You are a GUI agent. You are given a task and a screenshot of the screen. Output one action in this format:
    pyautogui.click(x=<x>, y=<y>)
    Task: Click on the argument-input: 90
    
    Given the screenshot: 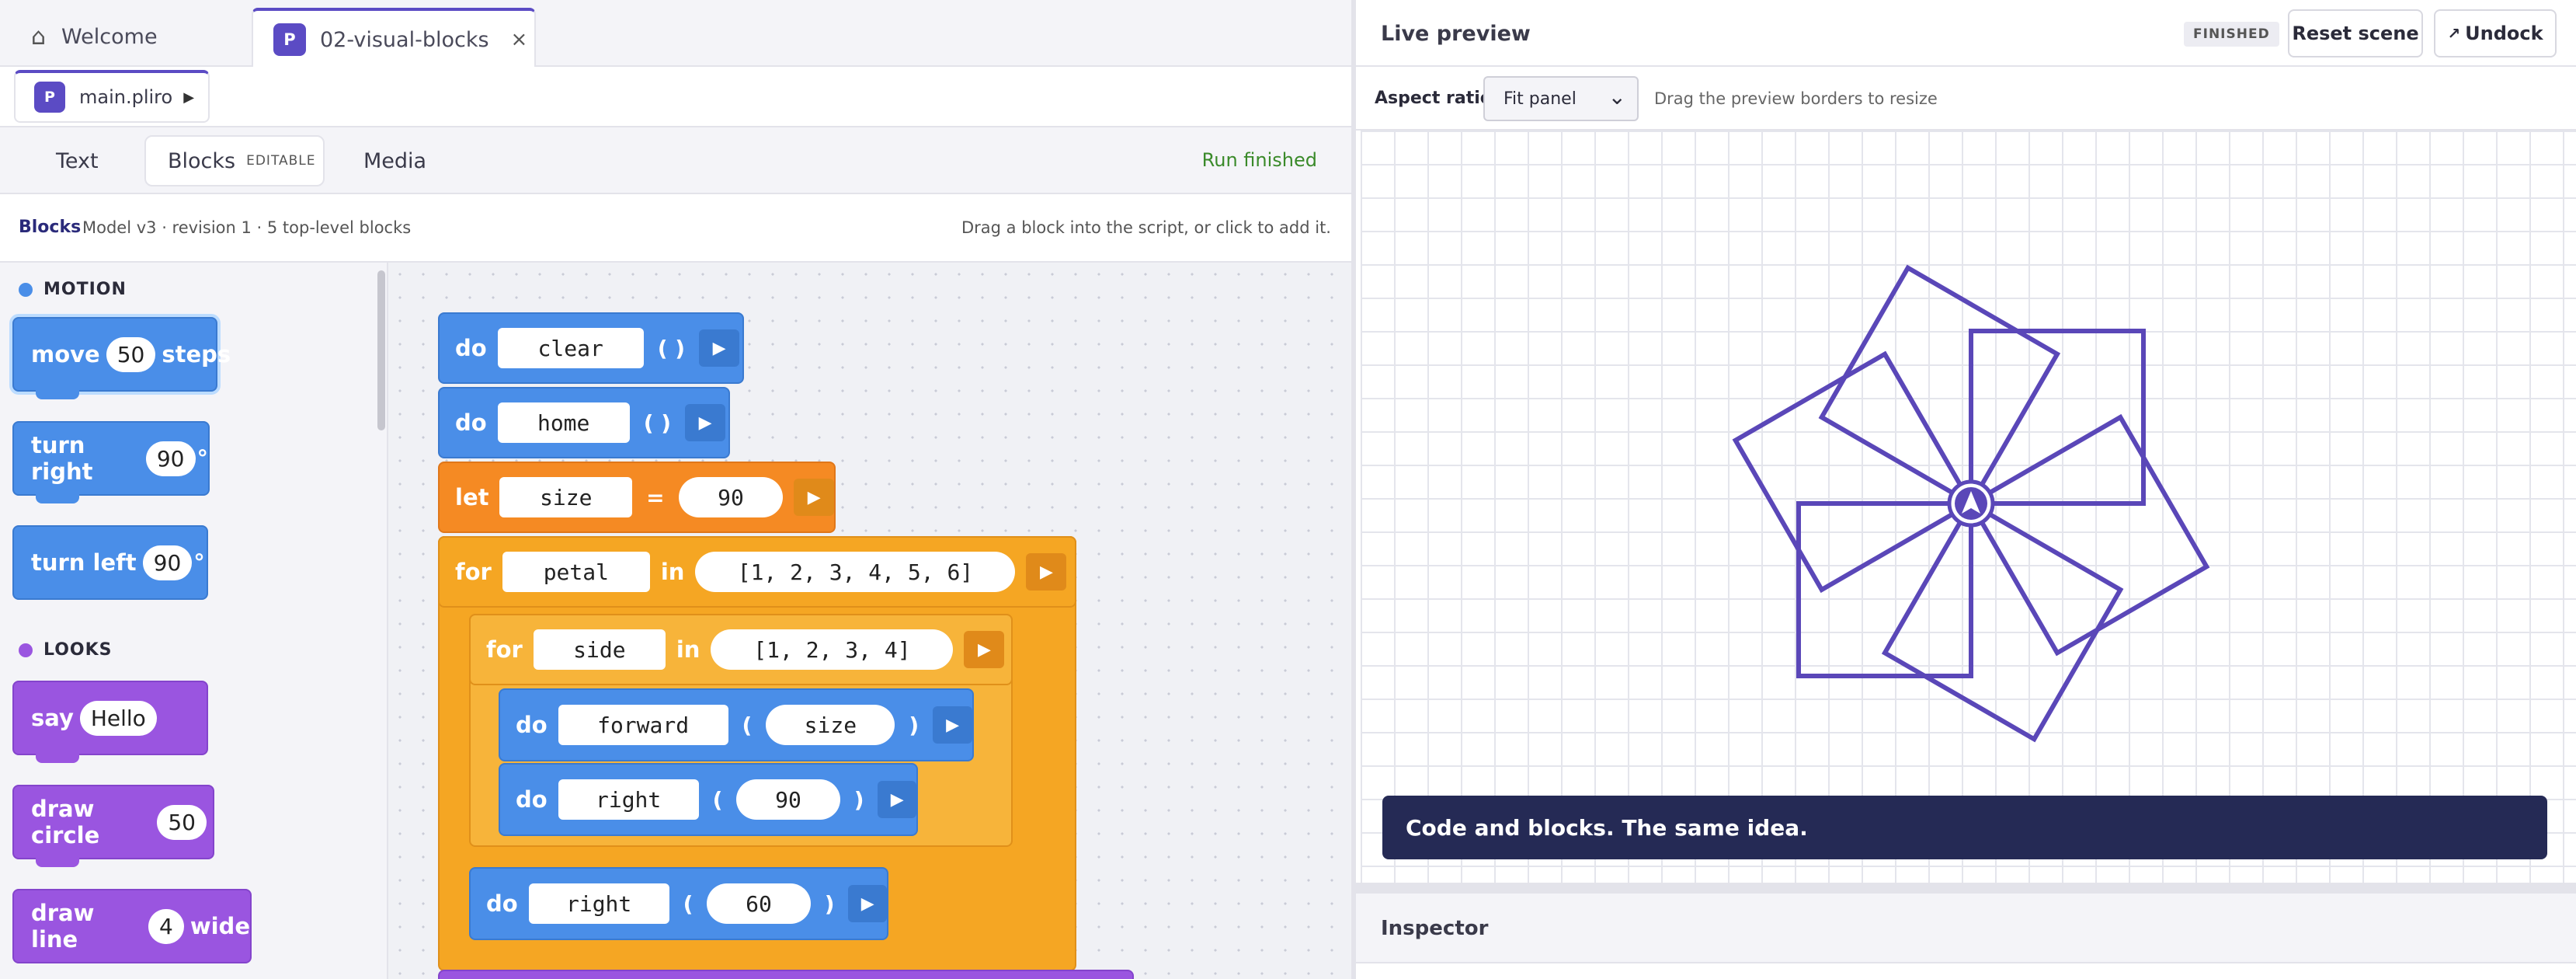 What is the action you would take?
    pyautogui.click(x=788, y=799)
    